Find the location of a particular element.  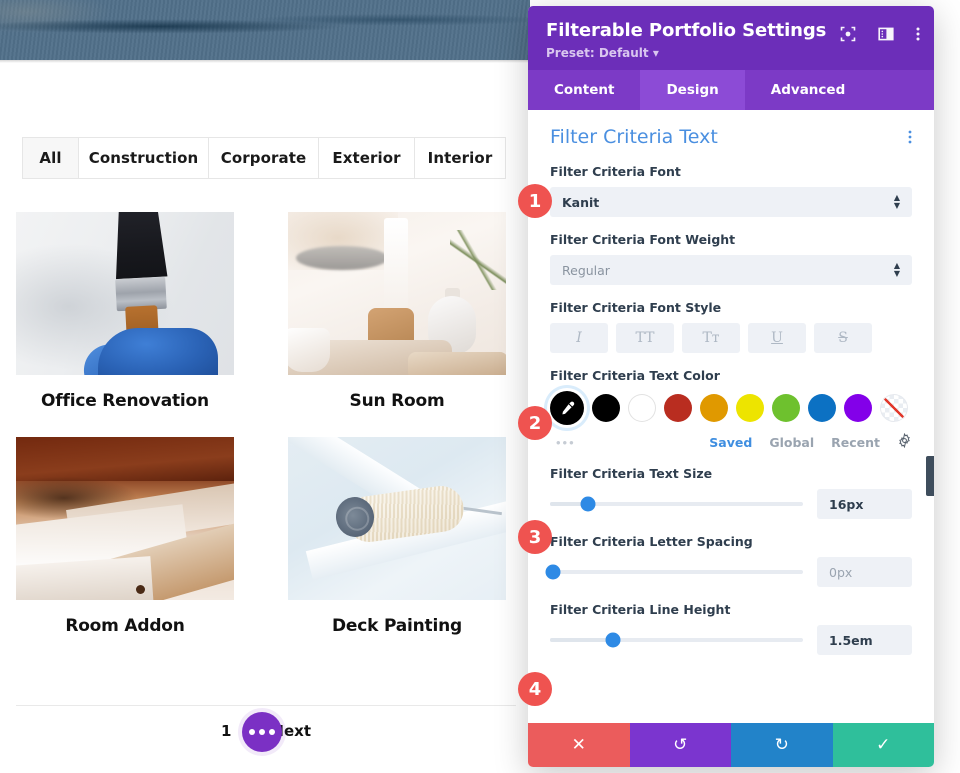

swatch-blue is located at coordinates (822, 408).